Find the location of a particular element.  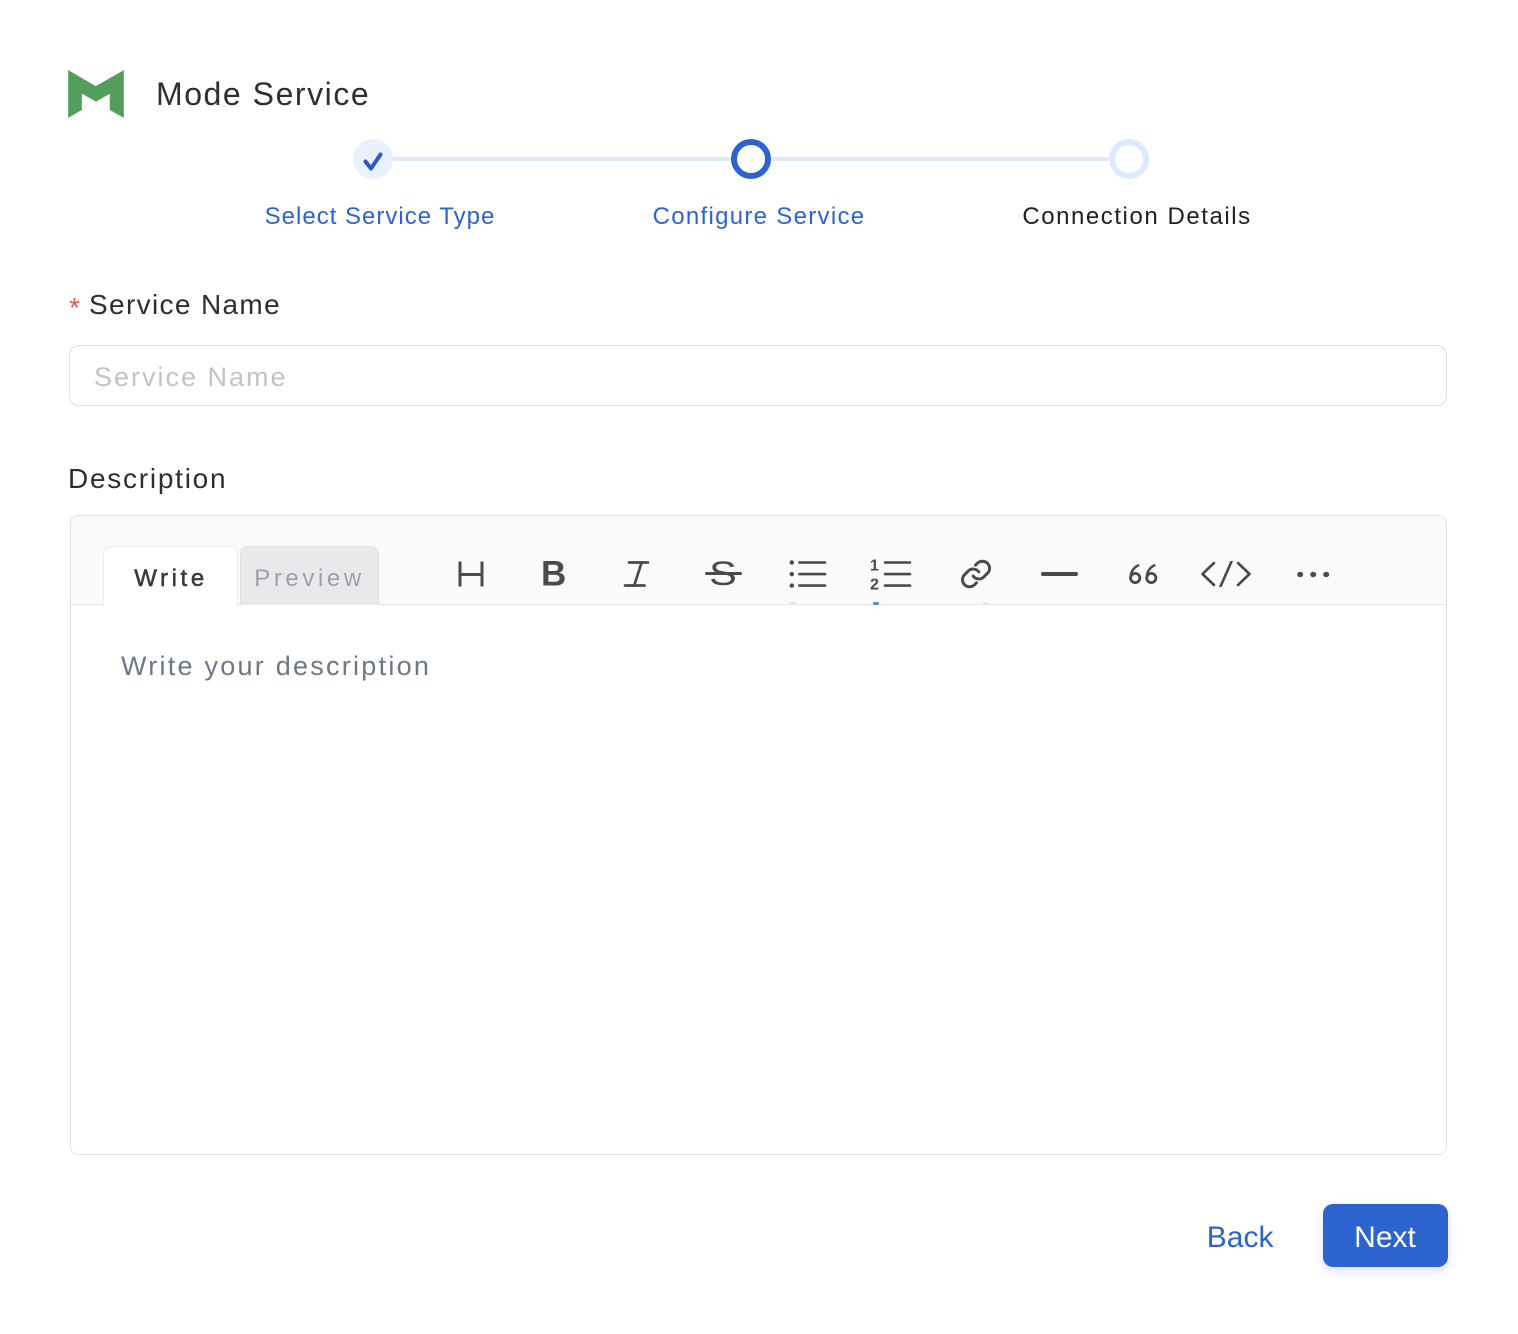

svg-text: 2 is located at coordinates (874, 584).